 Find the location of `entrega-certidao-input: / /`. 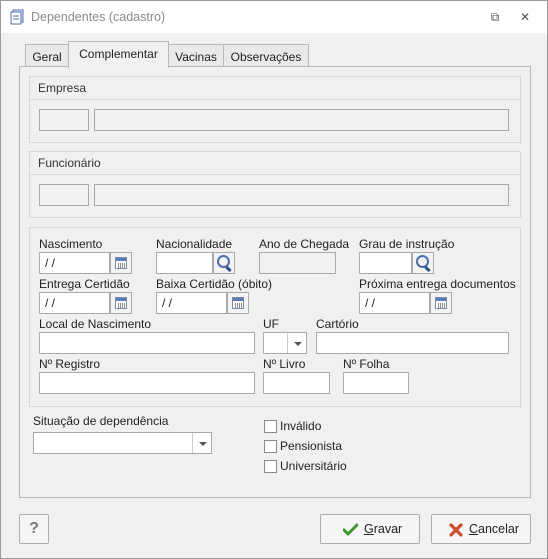

entrega-certidao-input: / / is located at coordinates (74, 303).